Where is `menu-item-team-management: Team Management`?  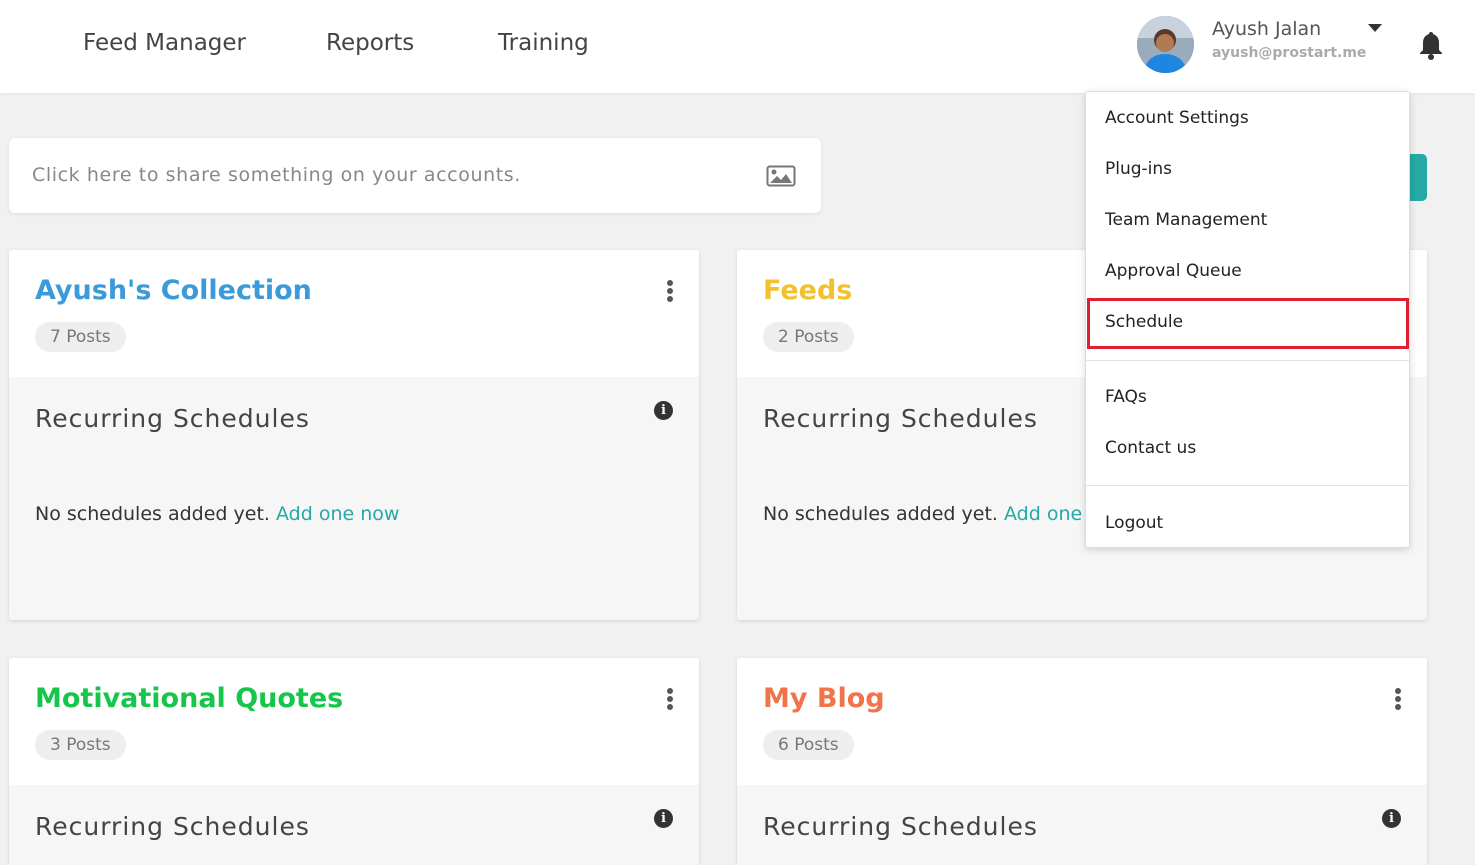 menu-item-team-management: Team Management is located at coordinates (1186, 220).